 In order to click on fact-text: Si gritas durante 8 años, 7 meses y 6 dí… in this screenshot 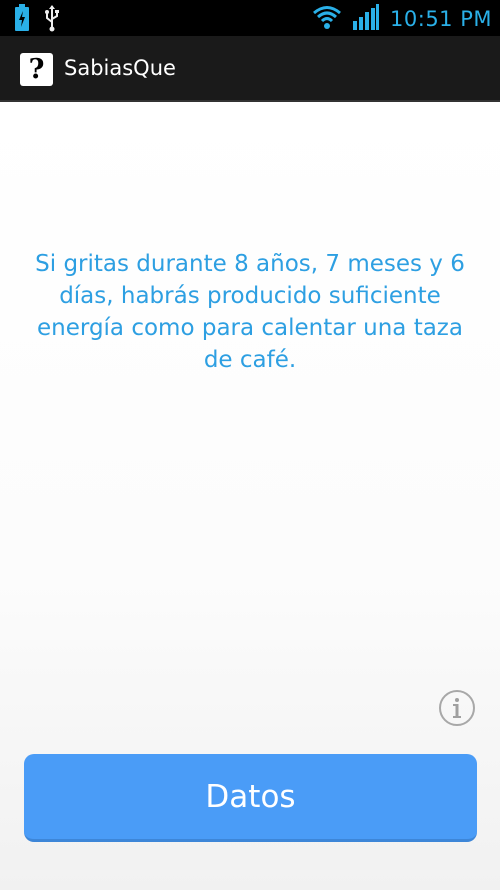, I will do `click(250, 312)`.